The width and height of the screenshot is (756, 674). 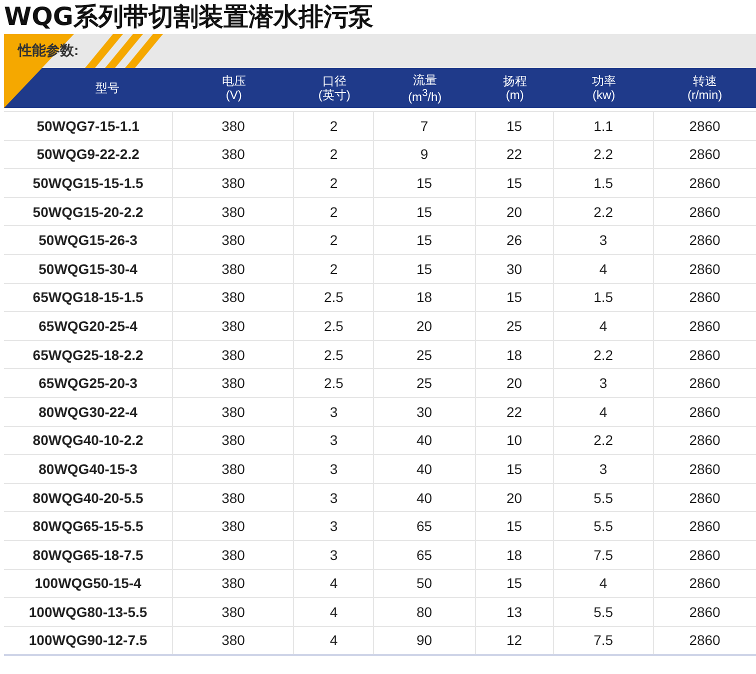 What do you see at coordinates (425, 89) in the screenshot?
I see `column-header: 流量 (m$^{3}$/h)` at bounding box center [425, 89].